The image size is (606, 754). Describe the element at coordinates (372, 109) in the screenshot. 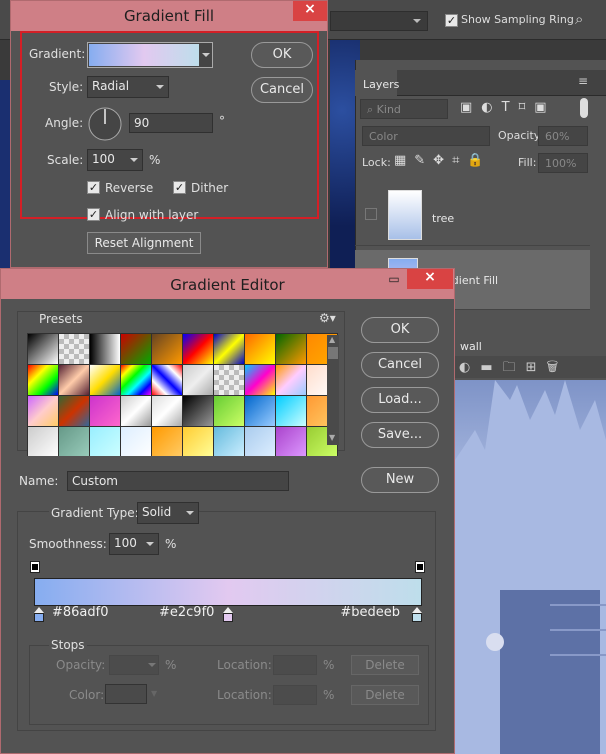

I see `kind-filter-icon: ⌕` at that location.